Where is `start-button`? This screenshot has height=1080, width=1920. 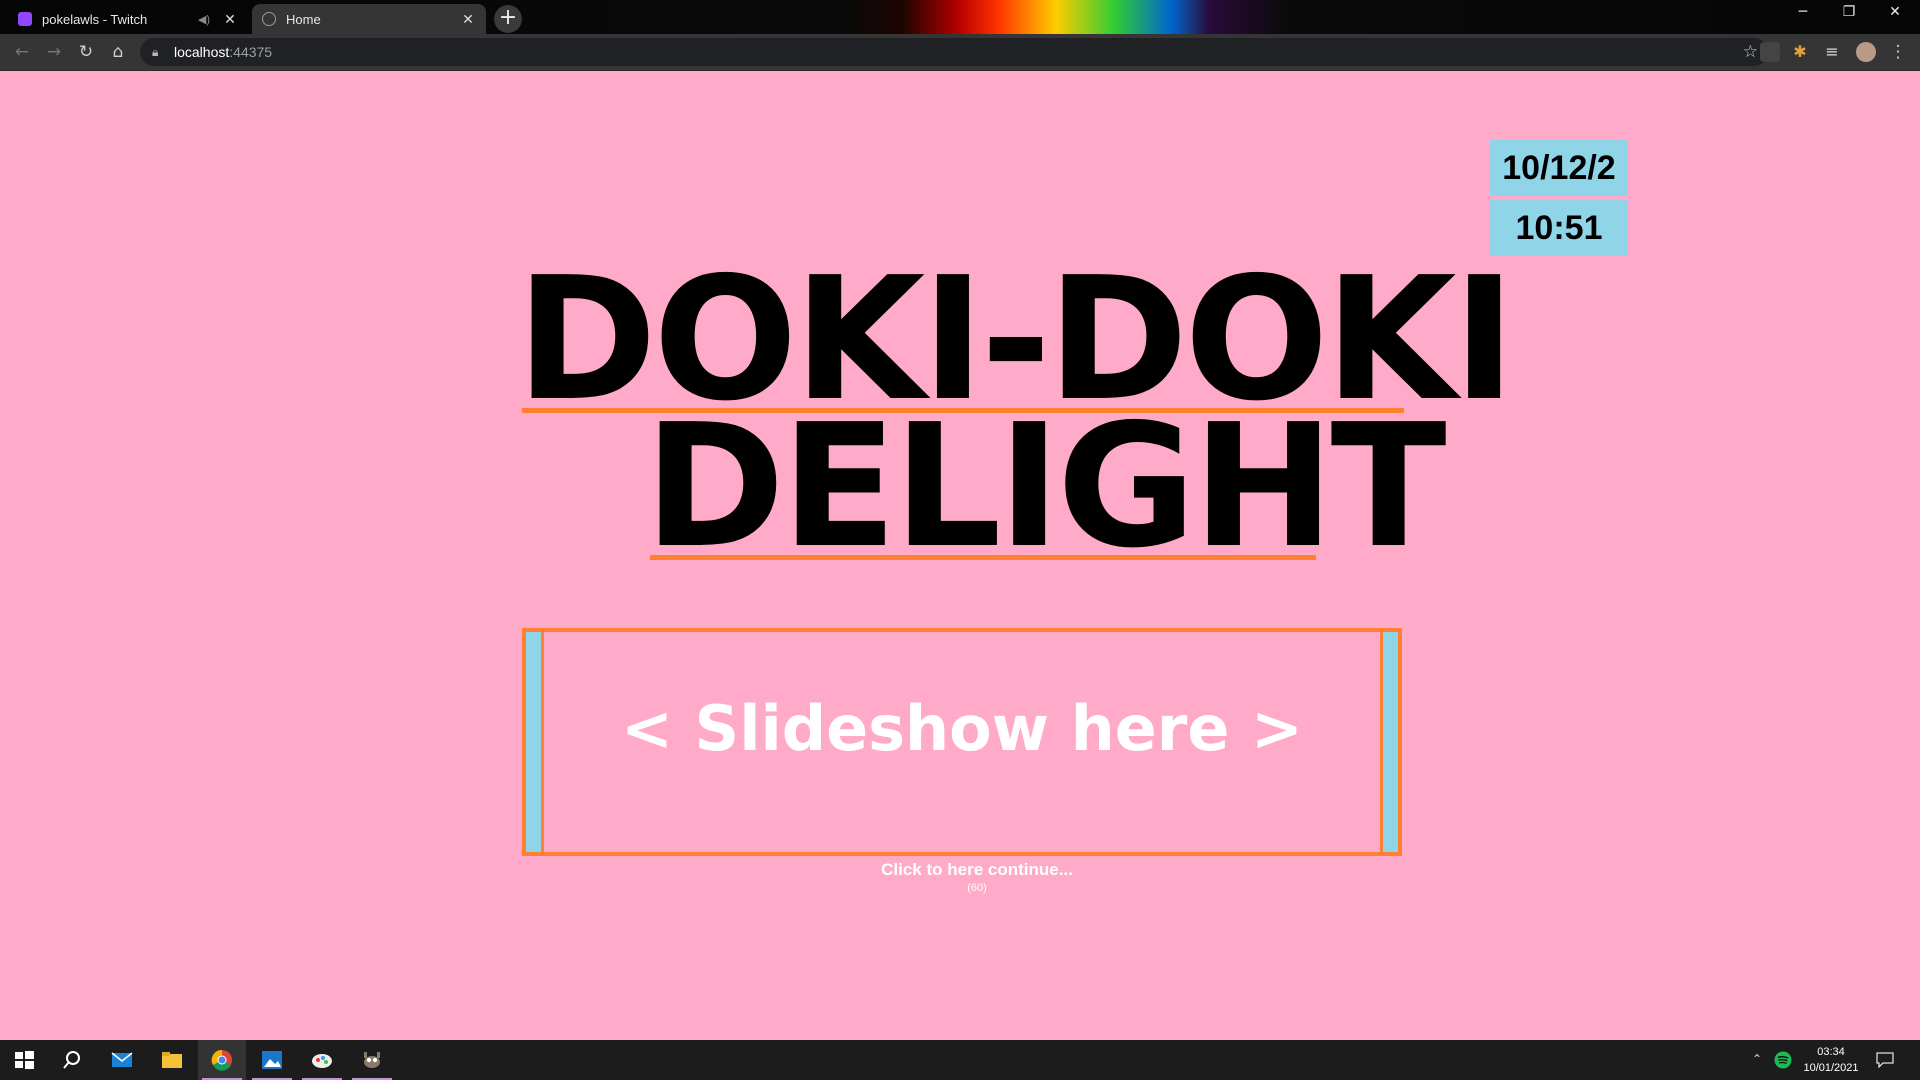 start-button is located at coordinates (24, 1060).